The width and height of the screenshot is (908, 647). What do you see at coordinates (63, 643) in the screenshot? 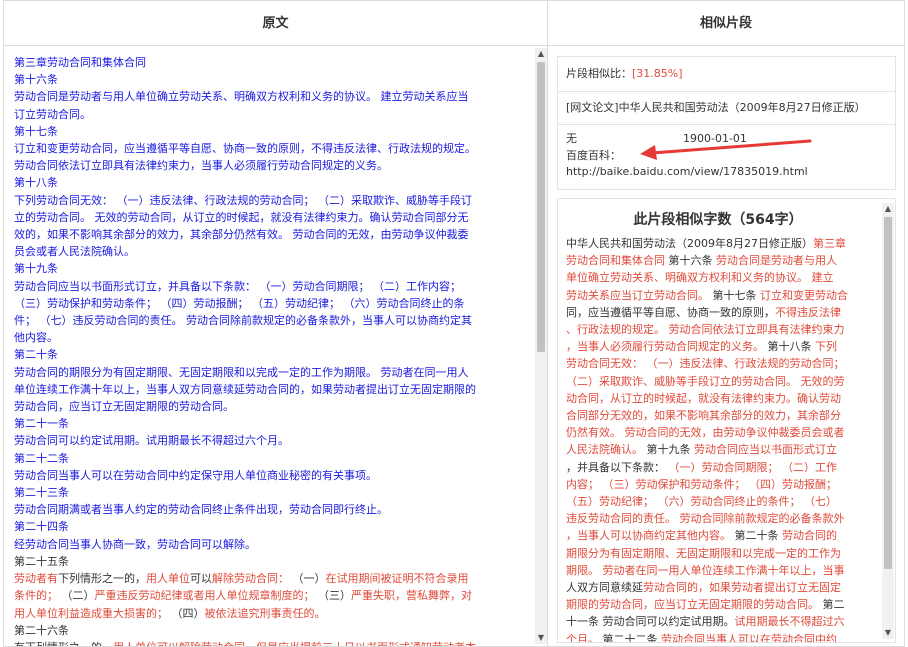
I see `text-segment: 有下列情形之一的，` at bounding box center [63, 643].